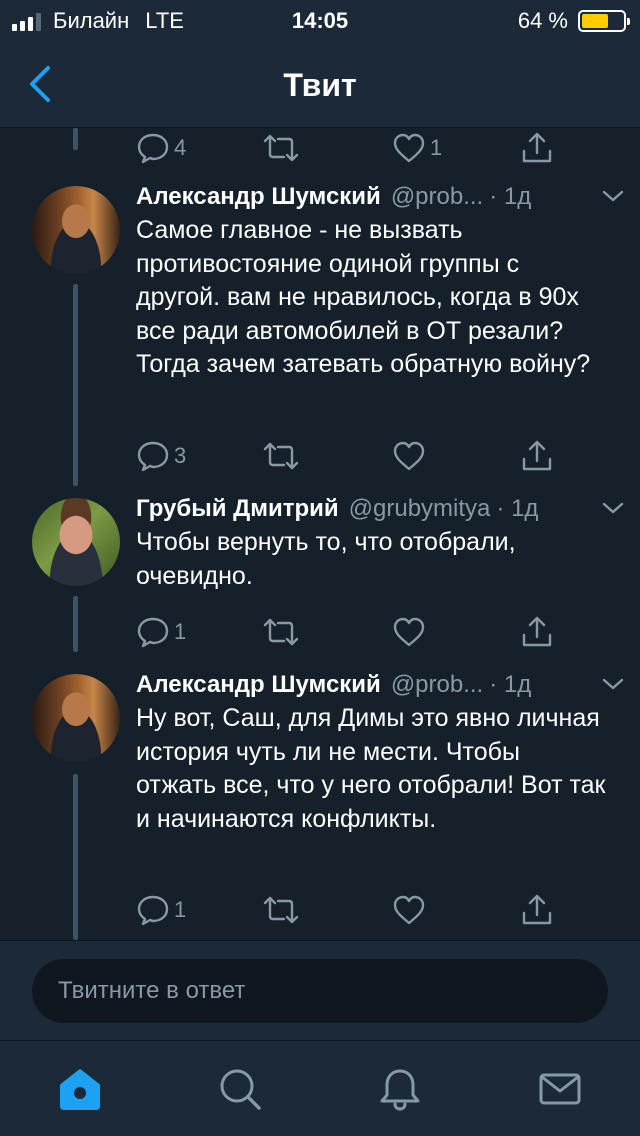  I want to click on tweet-actions: 3, so click(320, 456).